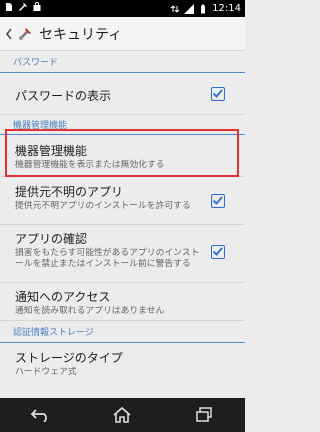 The height and width of the screenshot is (432, 320). Describe the element at coordinates (69, 358) in the screenshot. I see `item-title: ストレージのタイプ` at that location.